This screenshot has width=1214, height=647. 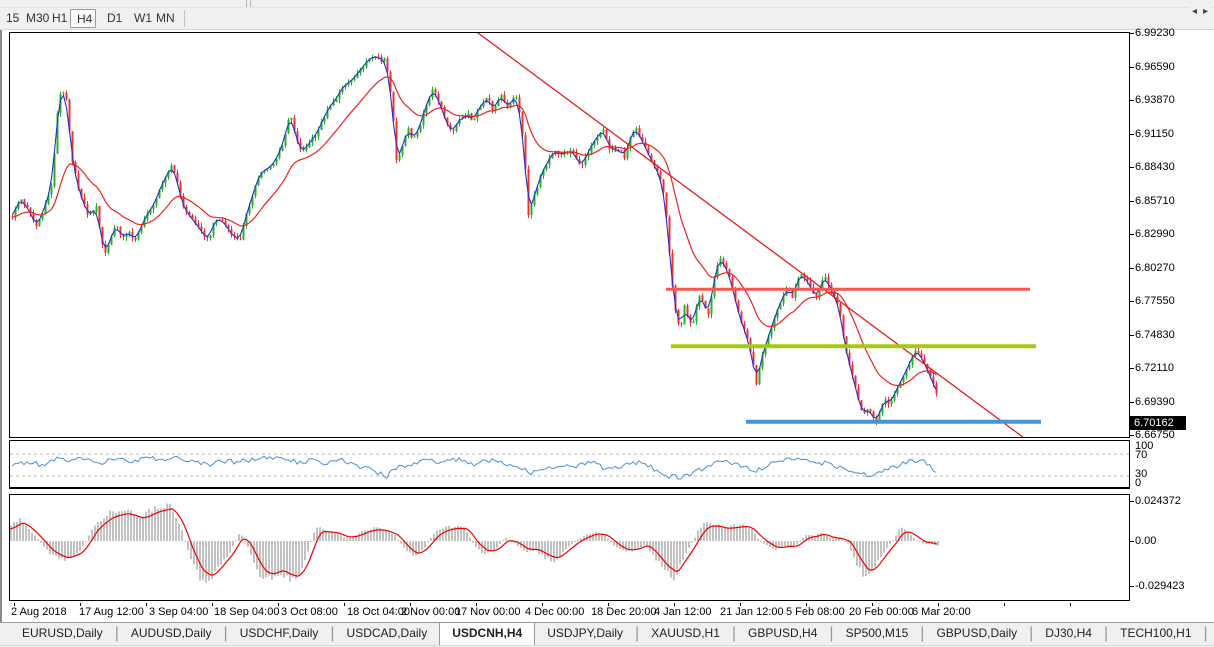 I want to click on rsi-axis-label: 70, so click(x=1141, y=455).